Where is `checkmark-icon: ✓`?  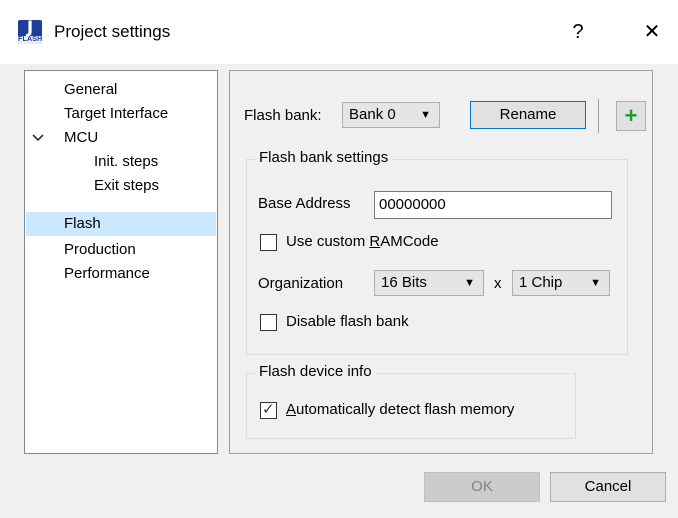
checkmark-icon: ✓ is located at coordinates (268, 409).